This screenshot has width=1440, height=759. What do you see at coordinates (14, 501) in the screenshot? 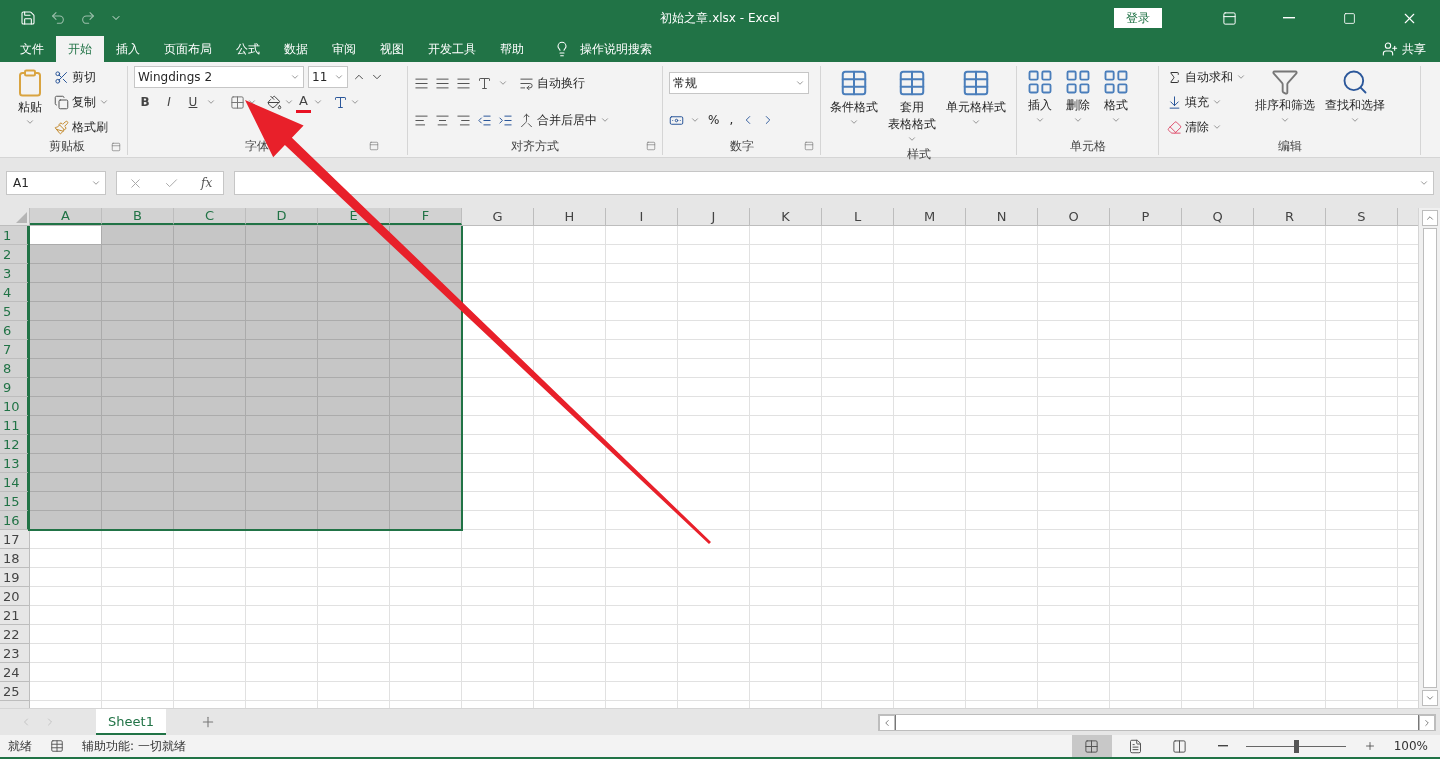
I see `row-header: 15` at bounding box center [14, 501].